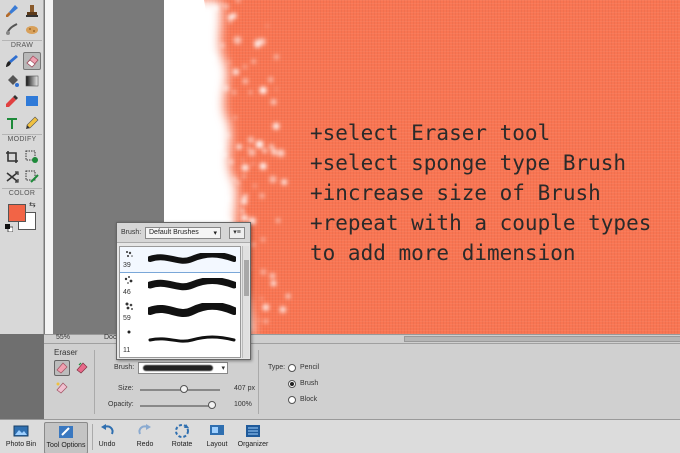 The image size is (680, 453). Describe the element at coordinates (212, 405) in the screenshot. I see `opacity-slider-handle` at that location.